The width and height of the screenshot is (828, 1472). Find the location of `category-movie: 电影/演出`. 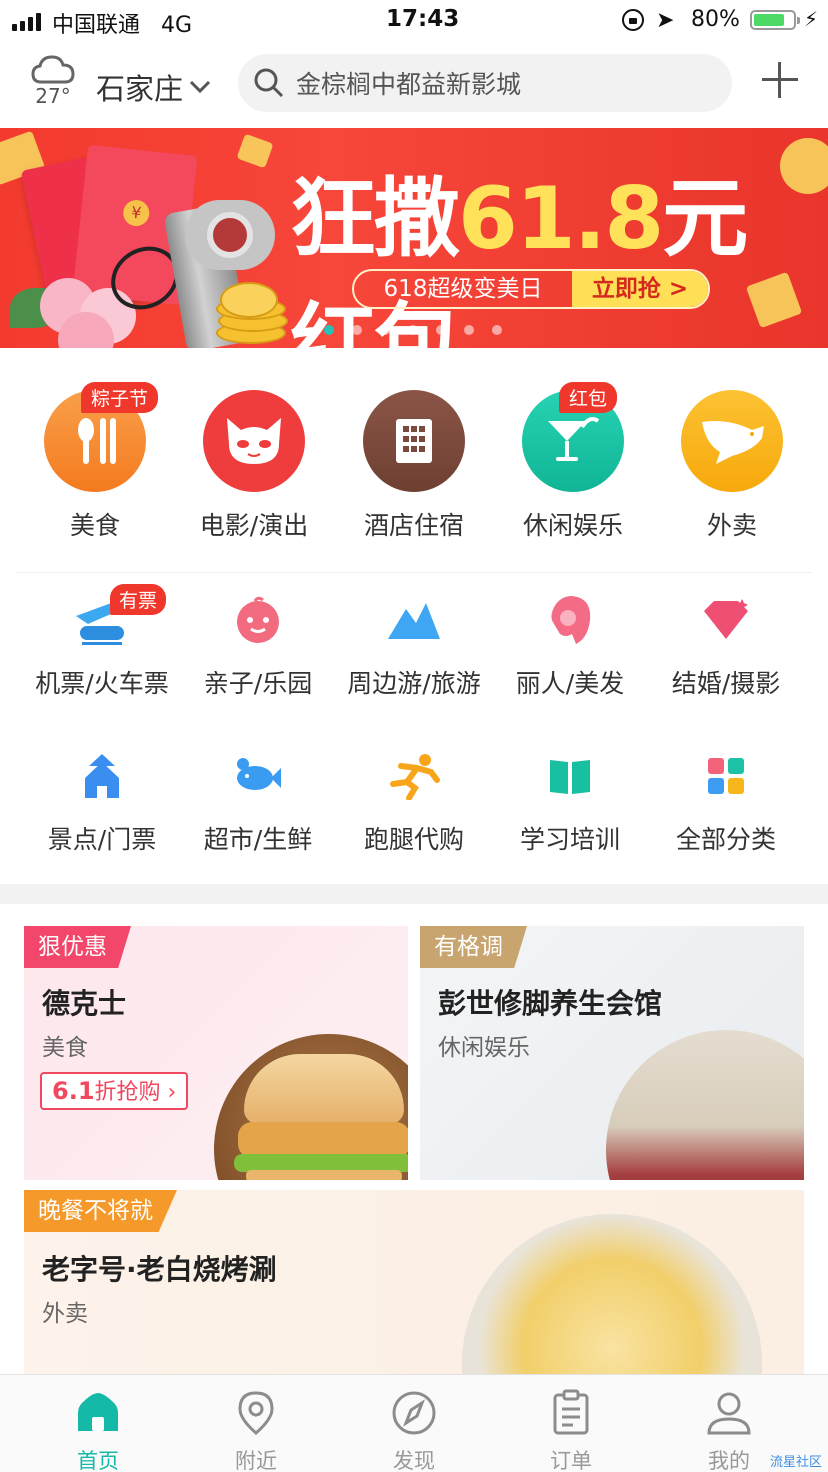

category-movie: 电影/演出 is located at coordinates (254, 466).